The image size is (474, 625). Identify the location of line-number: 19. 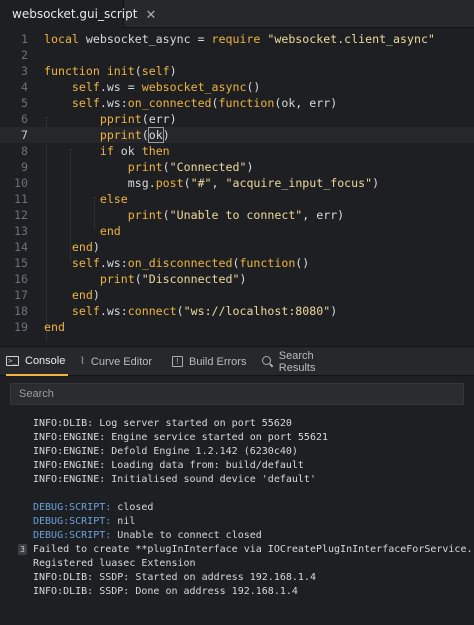
(21, 327).